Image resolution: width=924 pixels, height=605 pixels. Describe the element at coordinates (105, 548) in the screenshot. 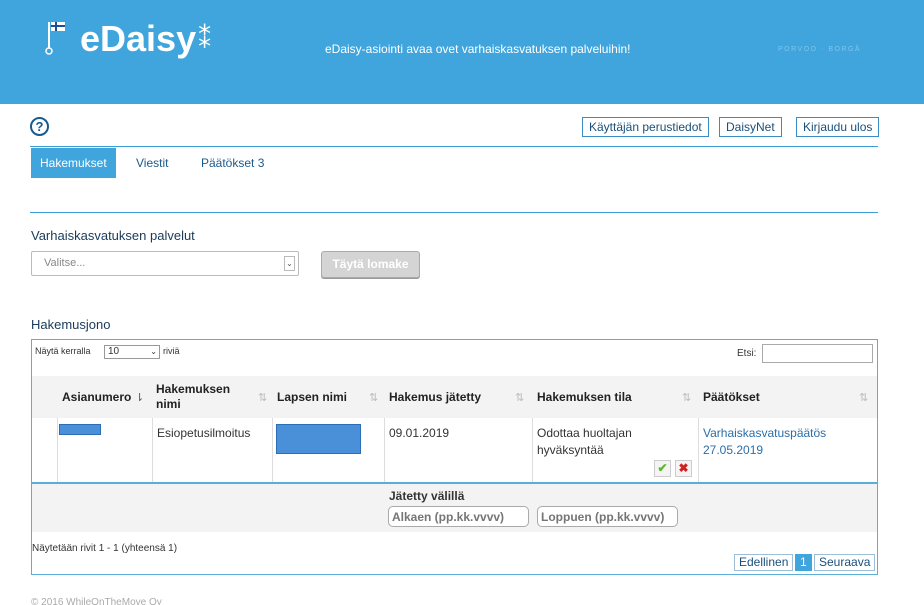

I see `table-info: Näytetään rivit 1 - 1 (yhteensä 1)` at that location.